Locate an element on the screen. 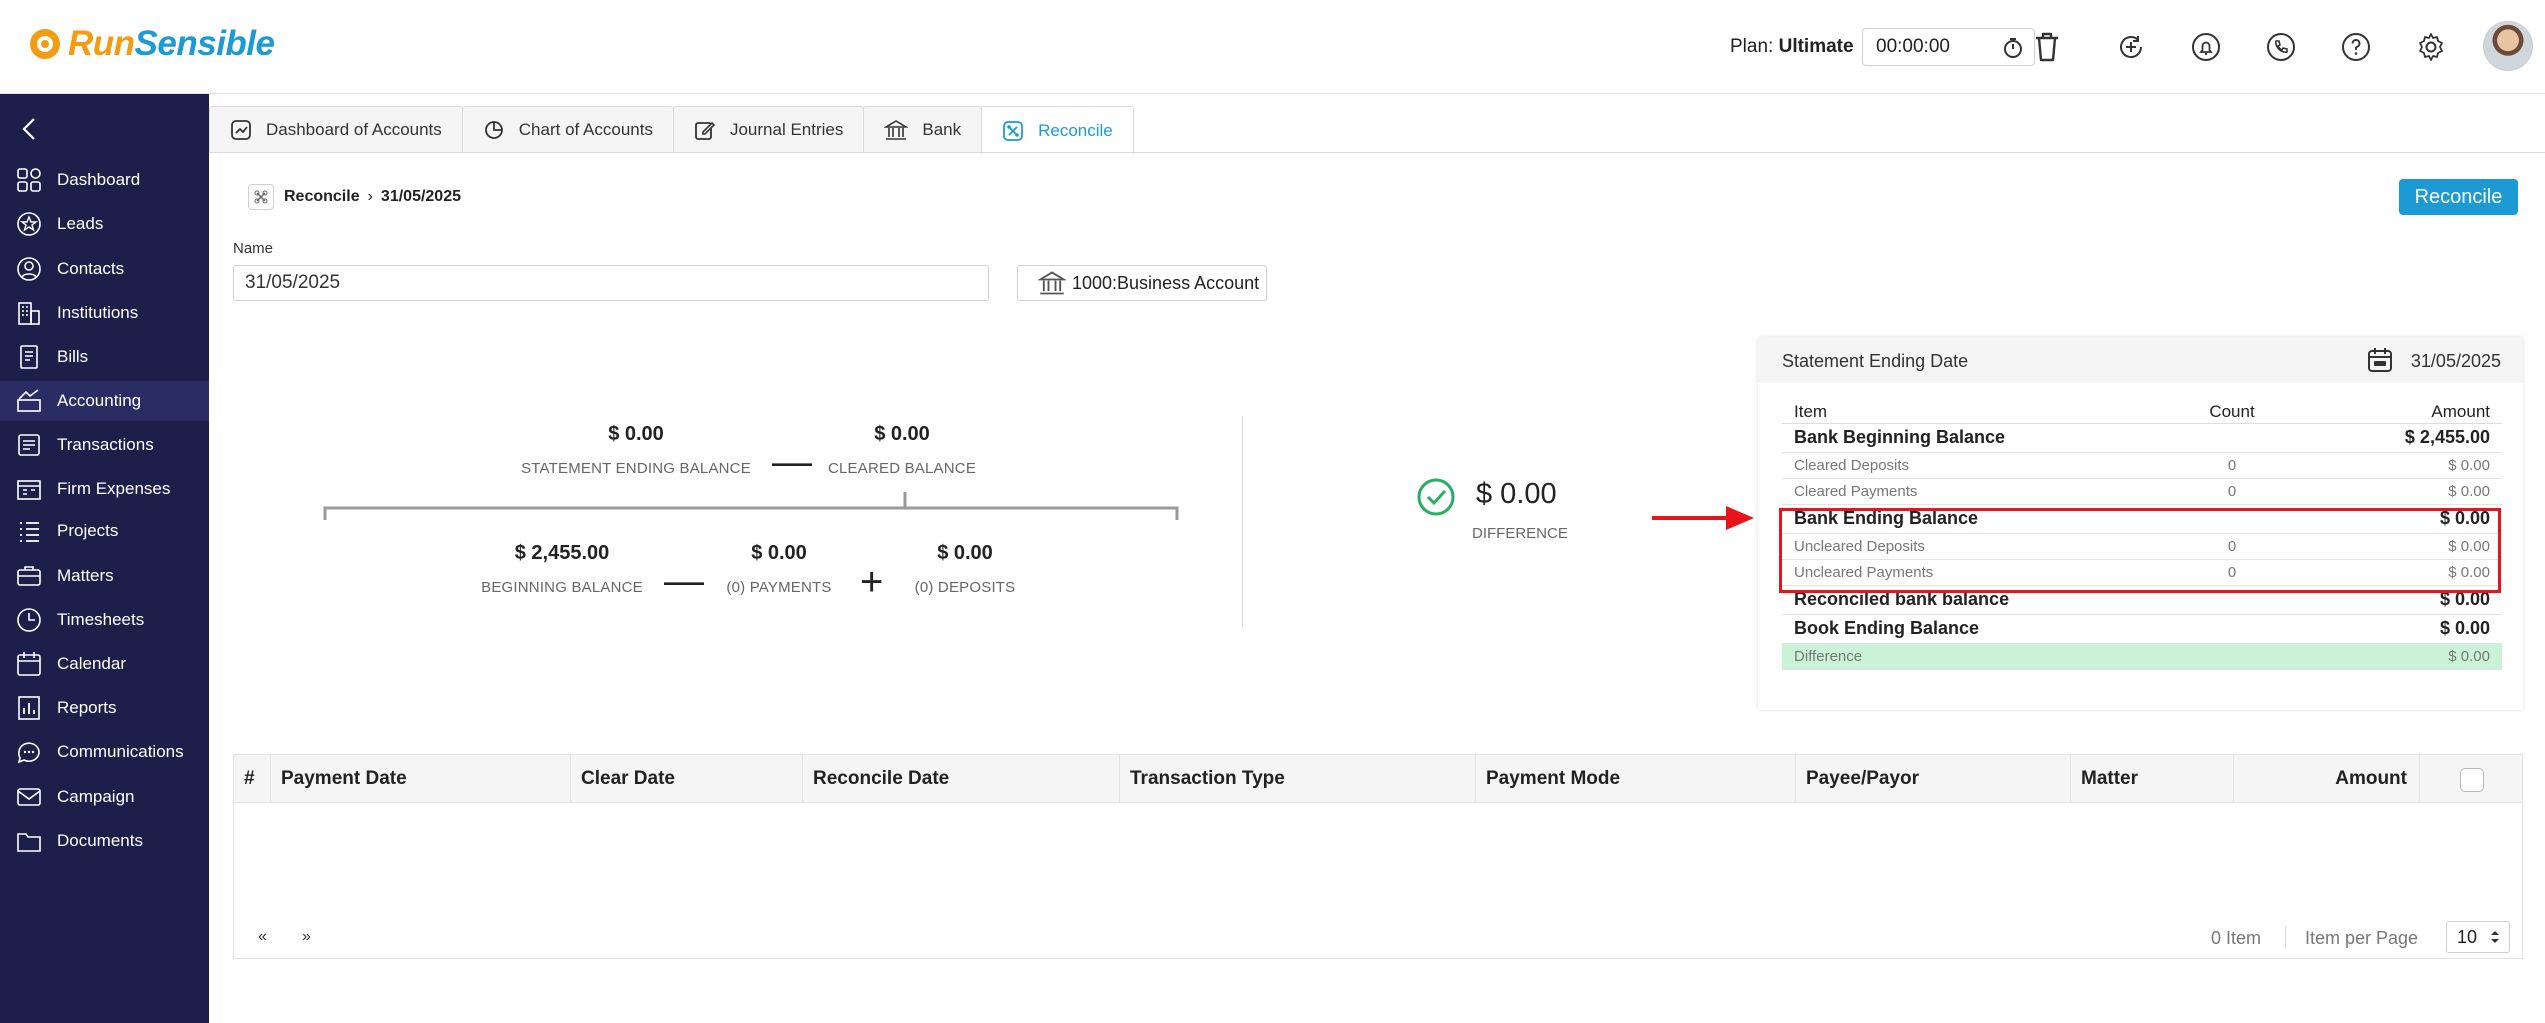 This screenshot has height=1023, width=2545. sidebar-item-label: Accounting is located at coordinates (99, 400).